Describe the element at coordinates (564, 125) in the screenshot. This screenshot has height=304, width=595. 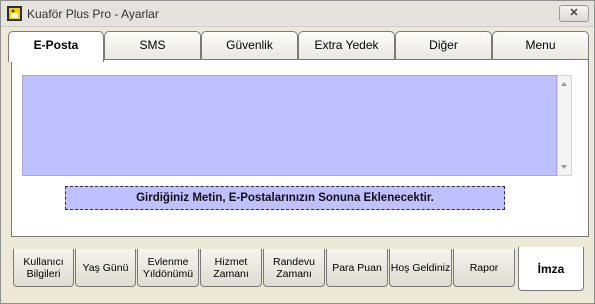
I see `editor-scrollbar` at that location.